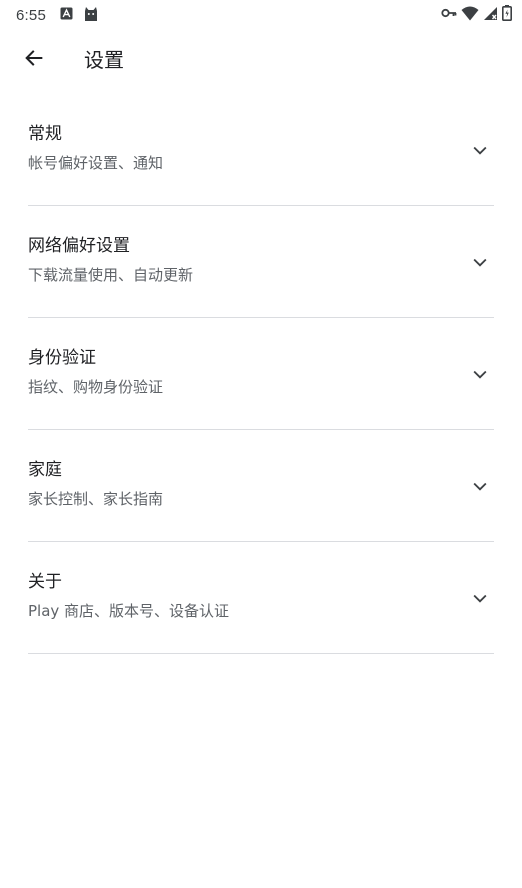  What do you see at coordinates (96, 163) in the screenshot?
I see `settings-item-subtitle: 帐号偏好设置、通知` at bounding box center [96, 163].